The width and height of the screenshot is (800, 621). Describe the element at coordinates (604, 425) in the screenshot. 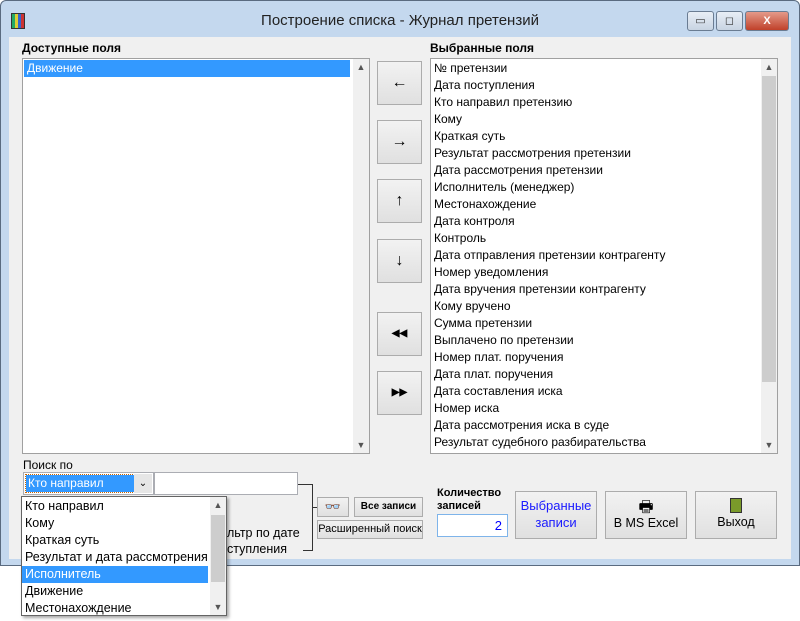

I see `list-item: Дата рассмотрения иска в суде` at that location.